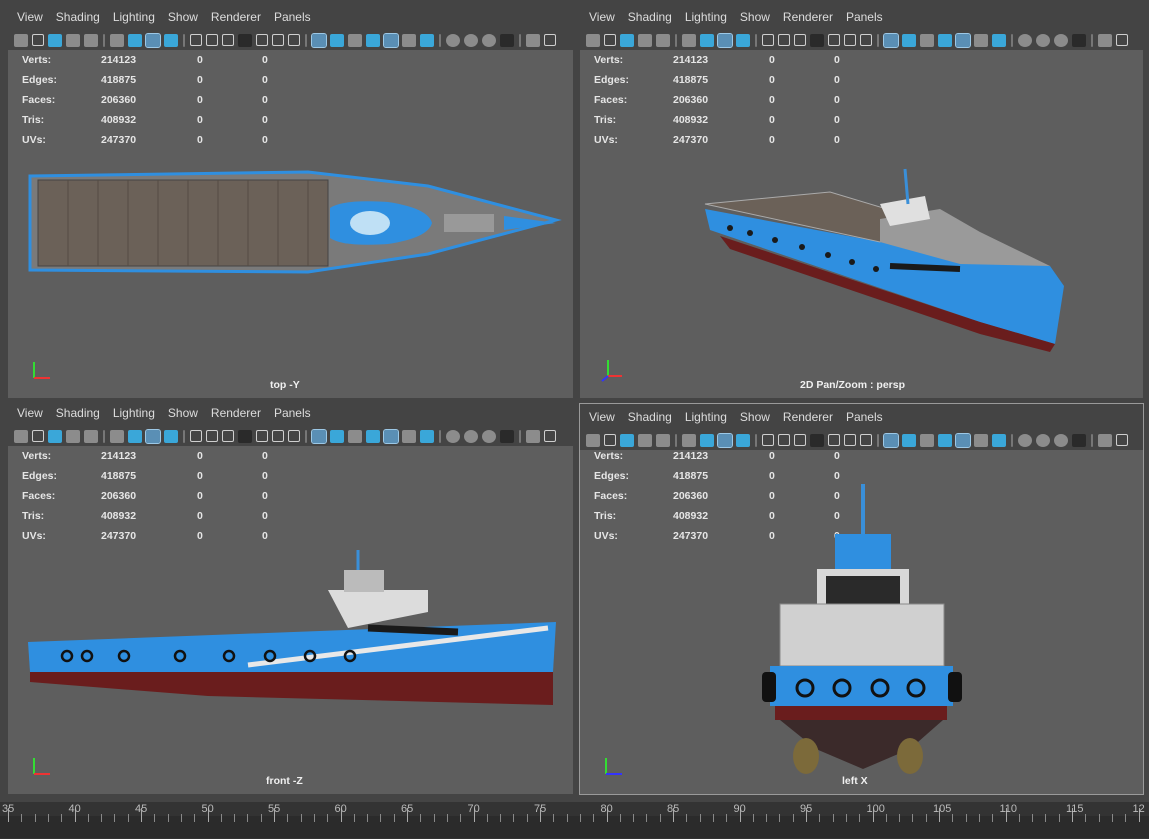  I want to click on timeline-frame-label: 100, so click(875, 809).